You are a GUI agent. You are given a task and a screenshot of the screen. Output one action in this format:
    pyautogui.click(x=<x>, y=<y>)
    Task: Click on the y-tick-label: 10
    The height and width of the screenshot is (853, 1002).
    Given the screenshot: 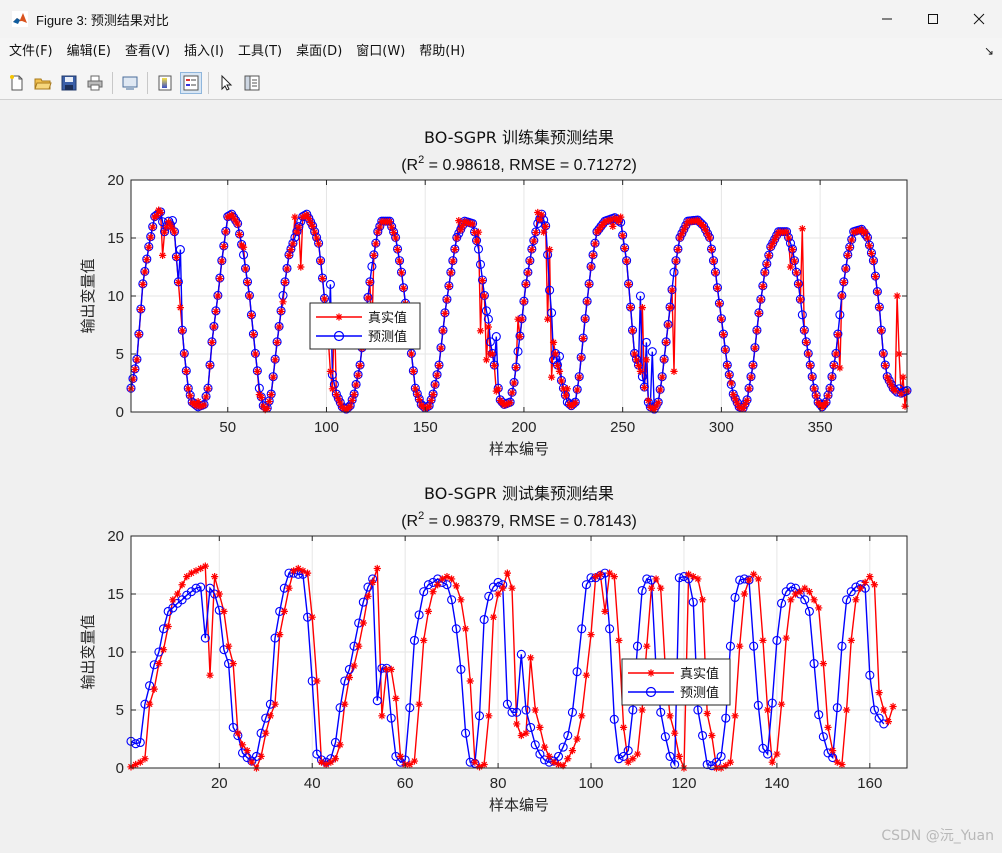 What is the action you would take?
    pyautogui.click(x=115, y=652)
    